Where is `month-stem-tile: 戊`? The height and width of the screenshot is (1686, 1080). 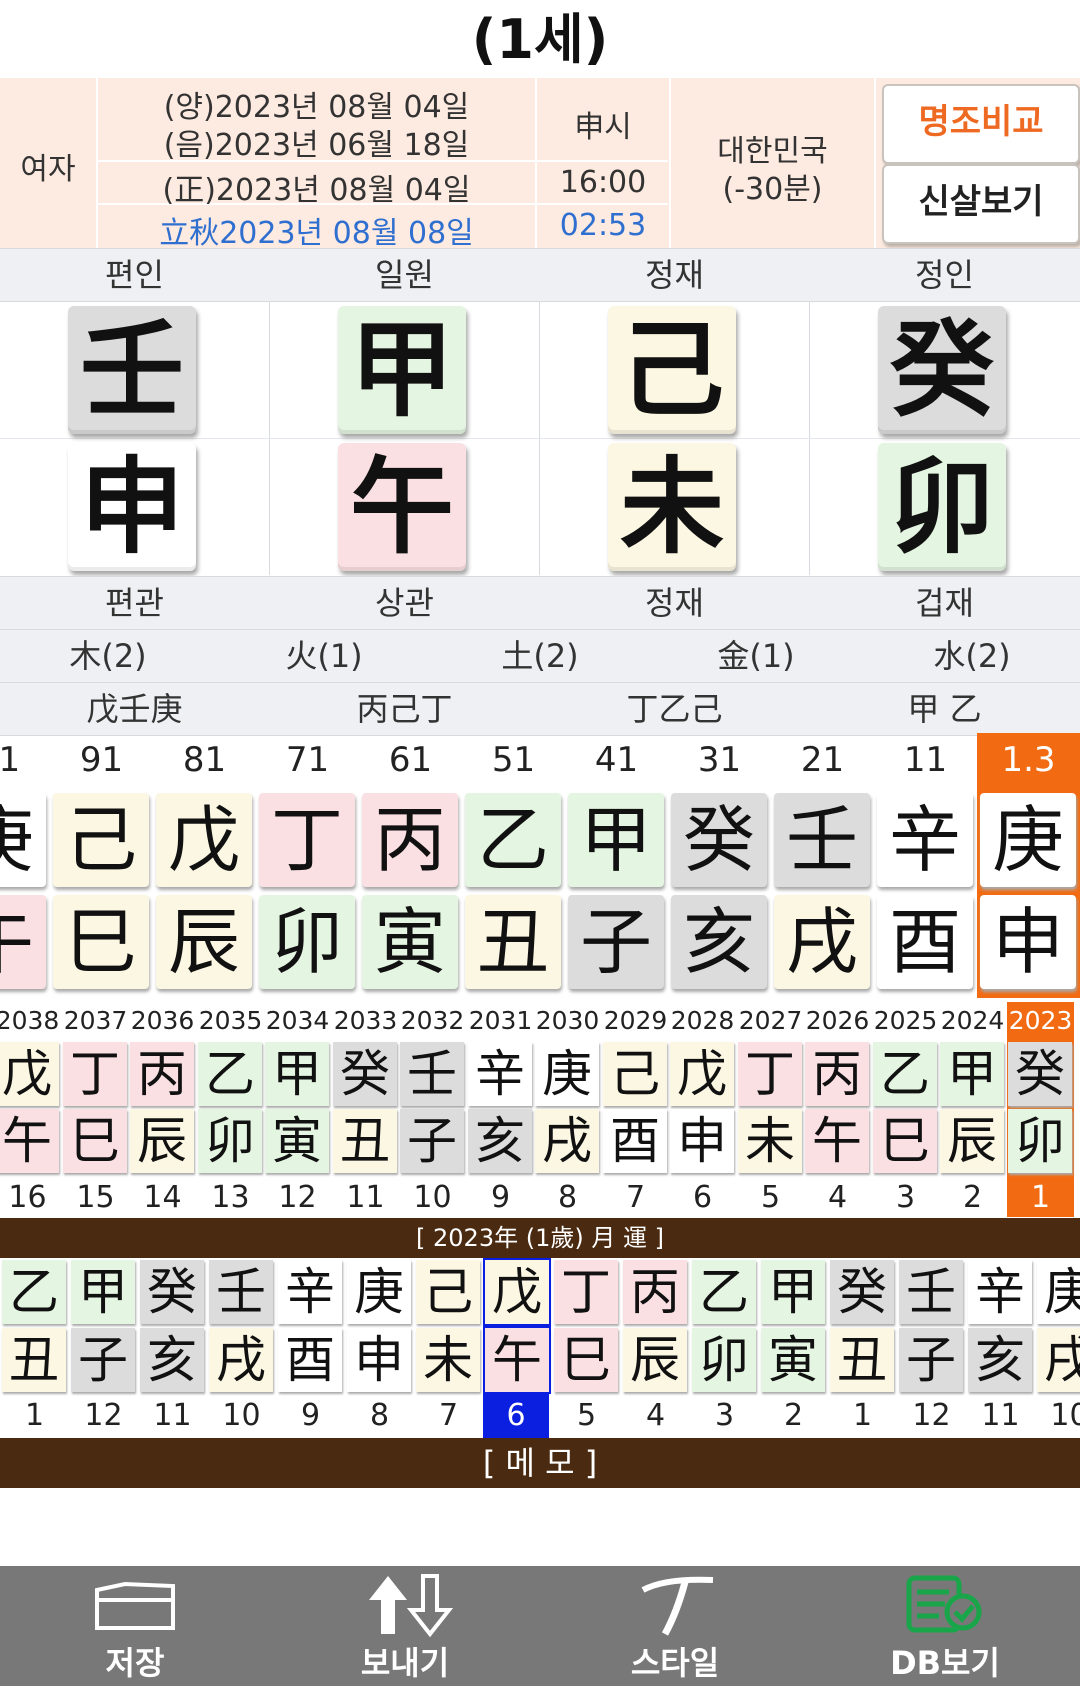 month-stem-tile: 戊 is located at coordinates (517, 1292).